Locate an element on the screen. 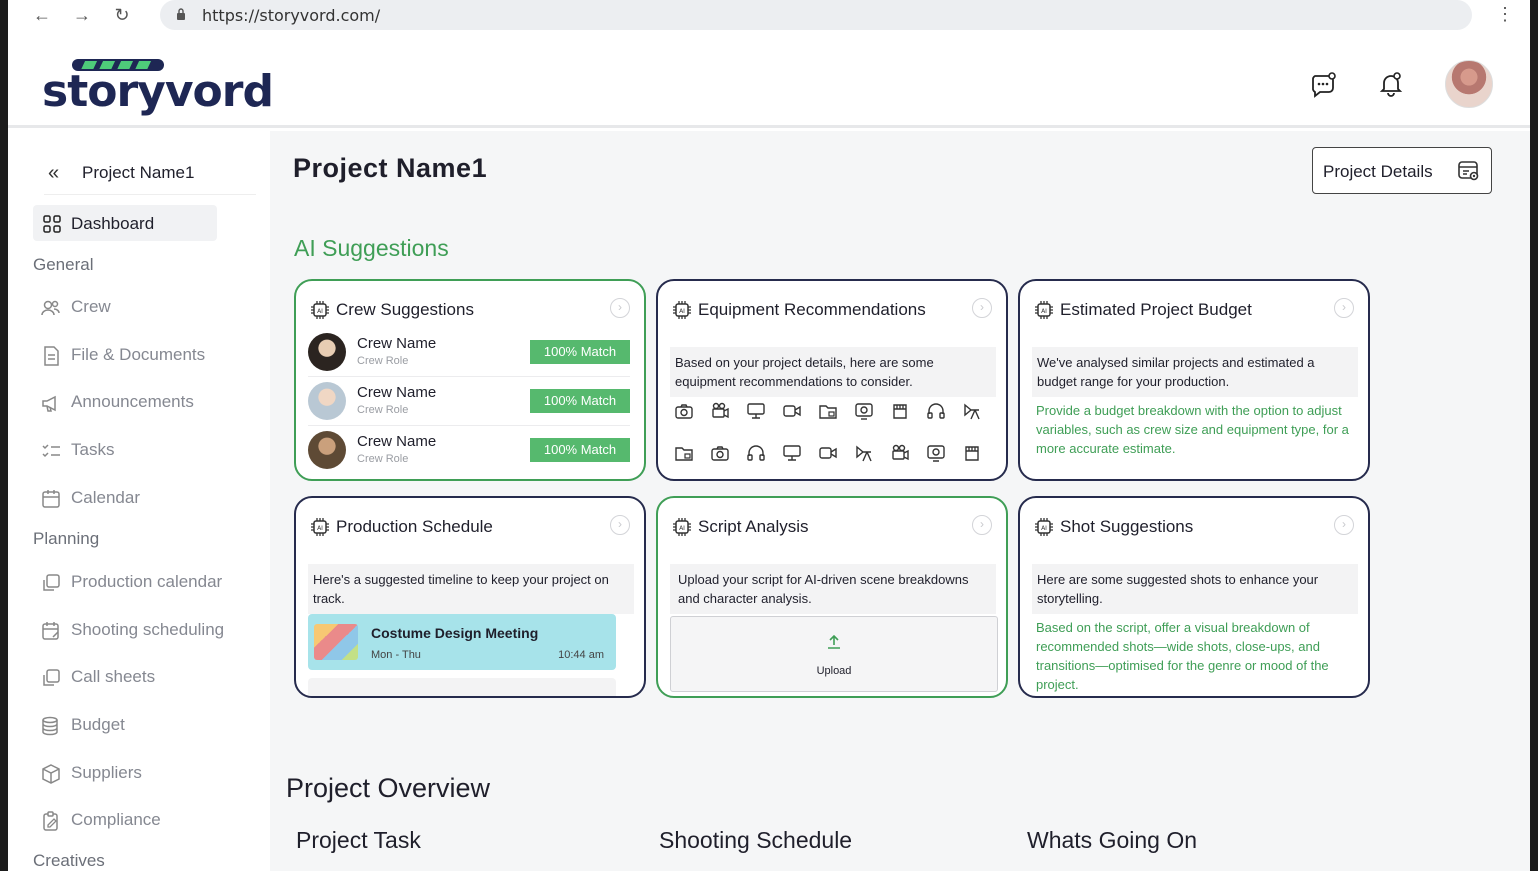  chat-icon is located at coordinates (1324, 84).